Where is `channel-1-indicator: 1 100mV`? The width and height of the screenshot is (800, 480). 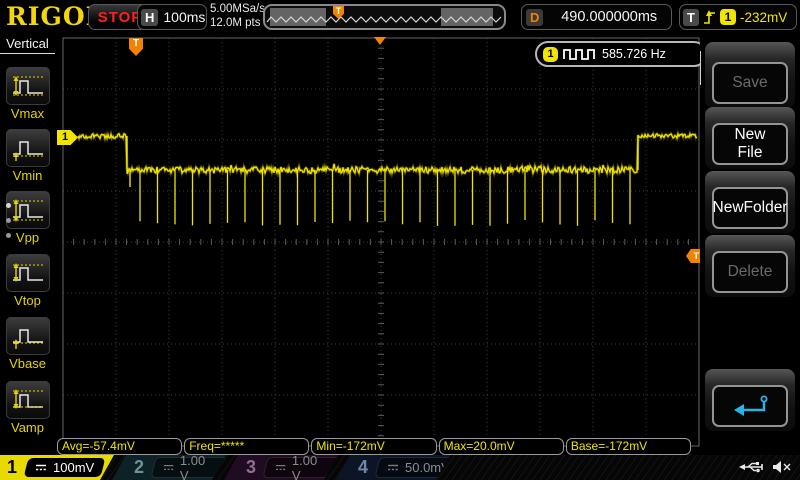
channel-1-indicator: 1 100mV is located at coordinates (57, 467).